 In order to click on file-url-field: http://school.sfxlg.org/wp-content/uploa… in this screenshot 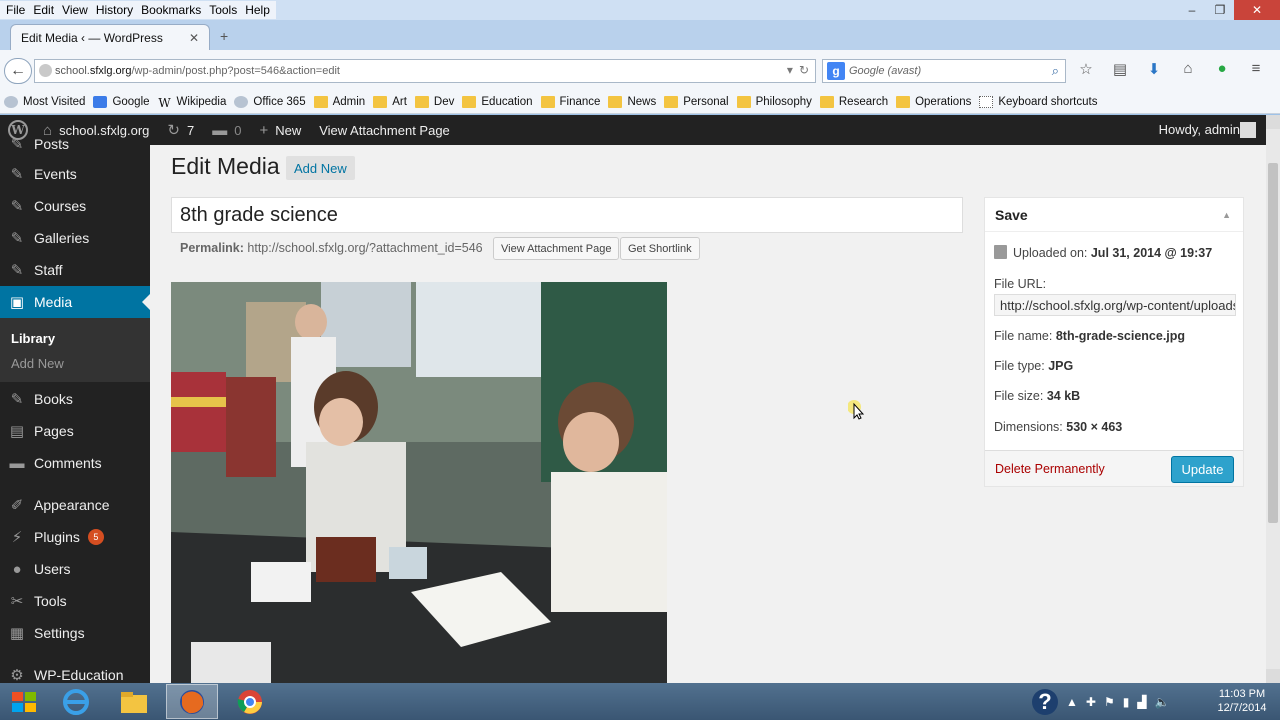, I will do `click(1115, 305)`.